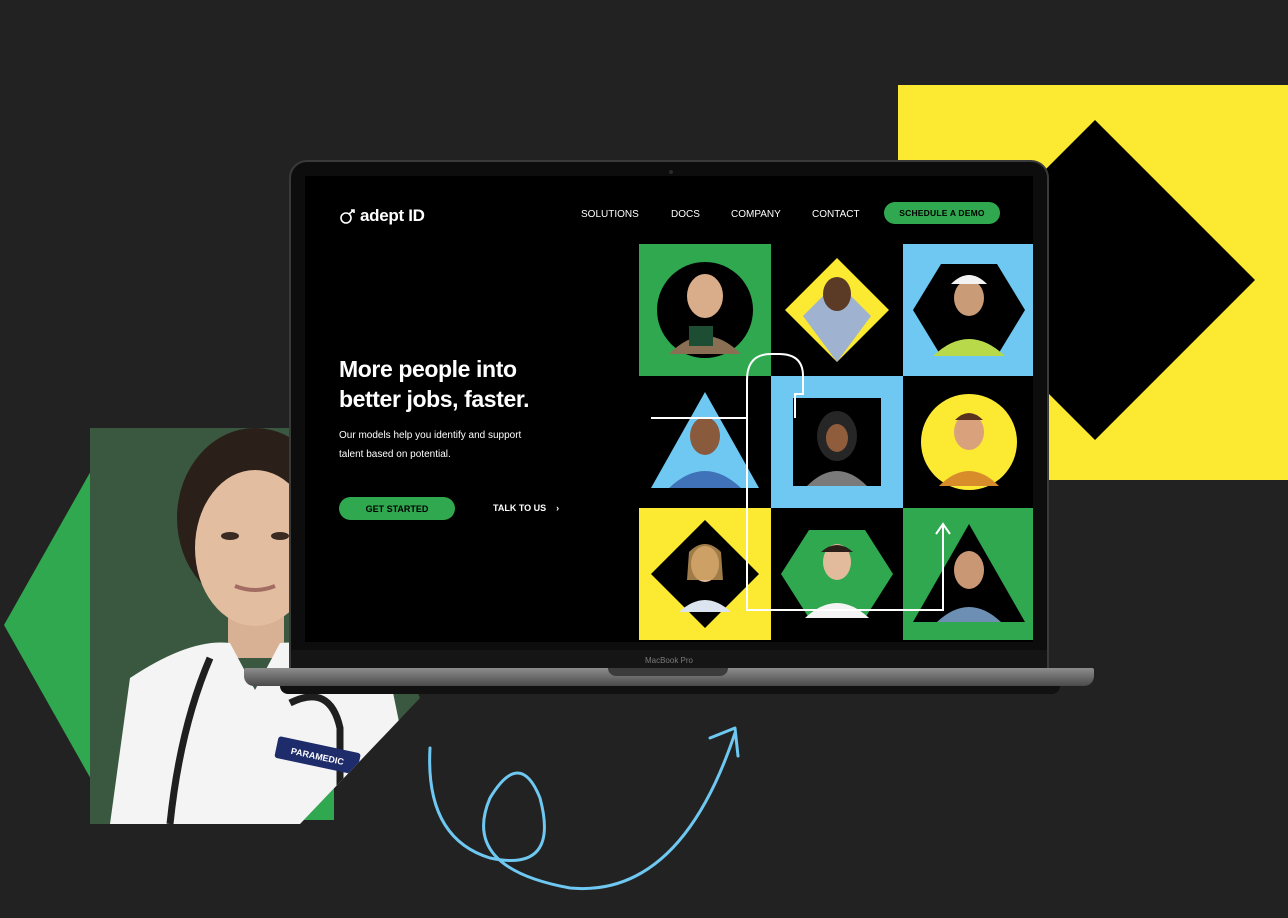 This screenshot has width=1288, height=918. What do you see at coordinates (397, 508) in the screenshot?
I see `get-started-button: GET STARTED` at bounding box center [397, 508].